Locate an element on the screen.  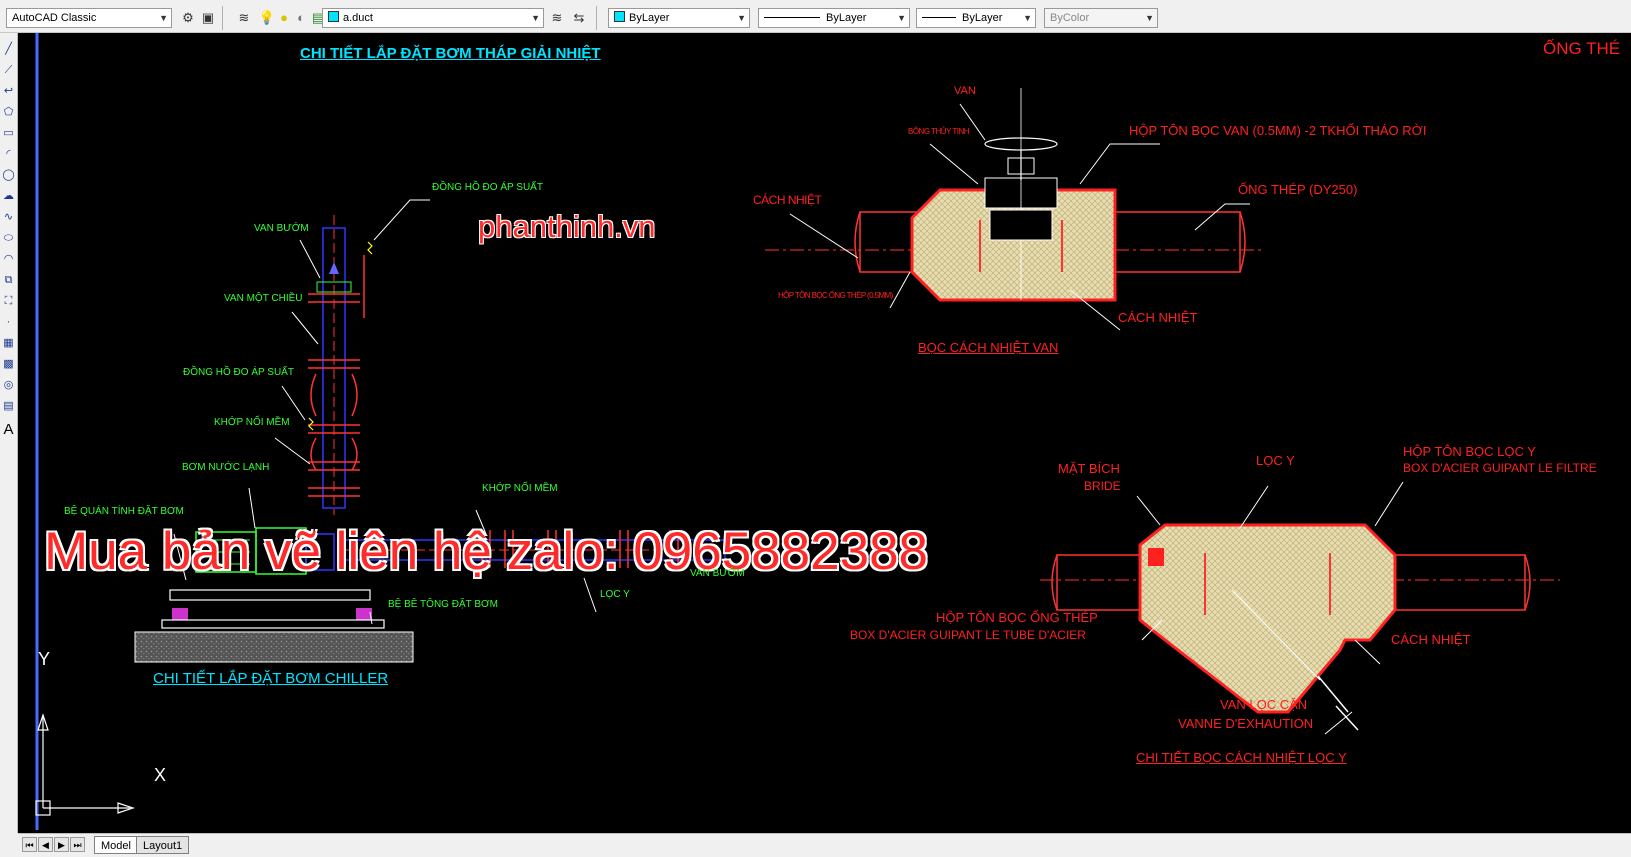
make-block-icon: ⛶ is located at coordinates (8, 301).